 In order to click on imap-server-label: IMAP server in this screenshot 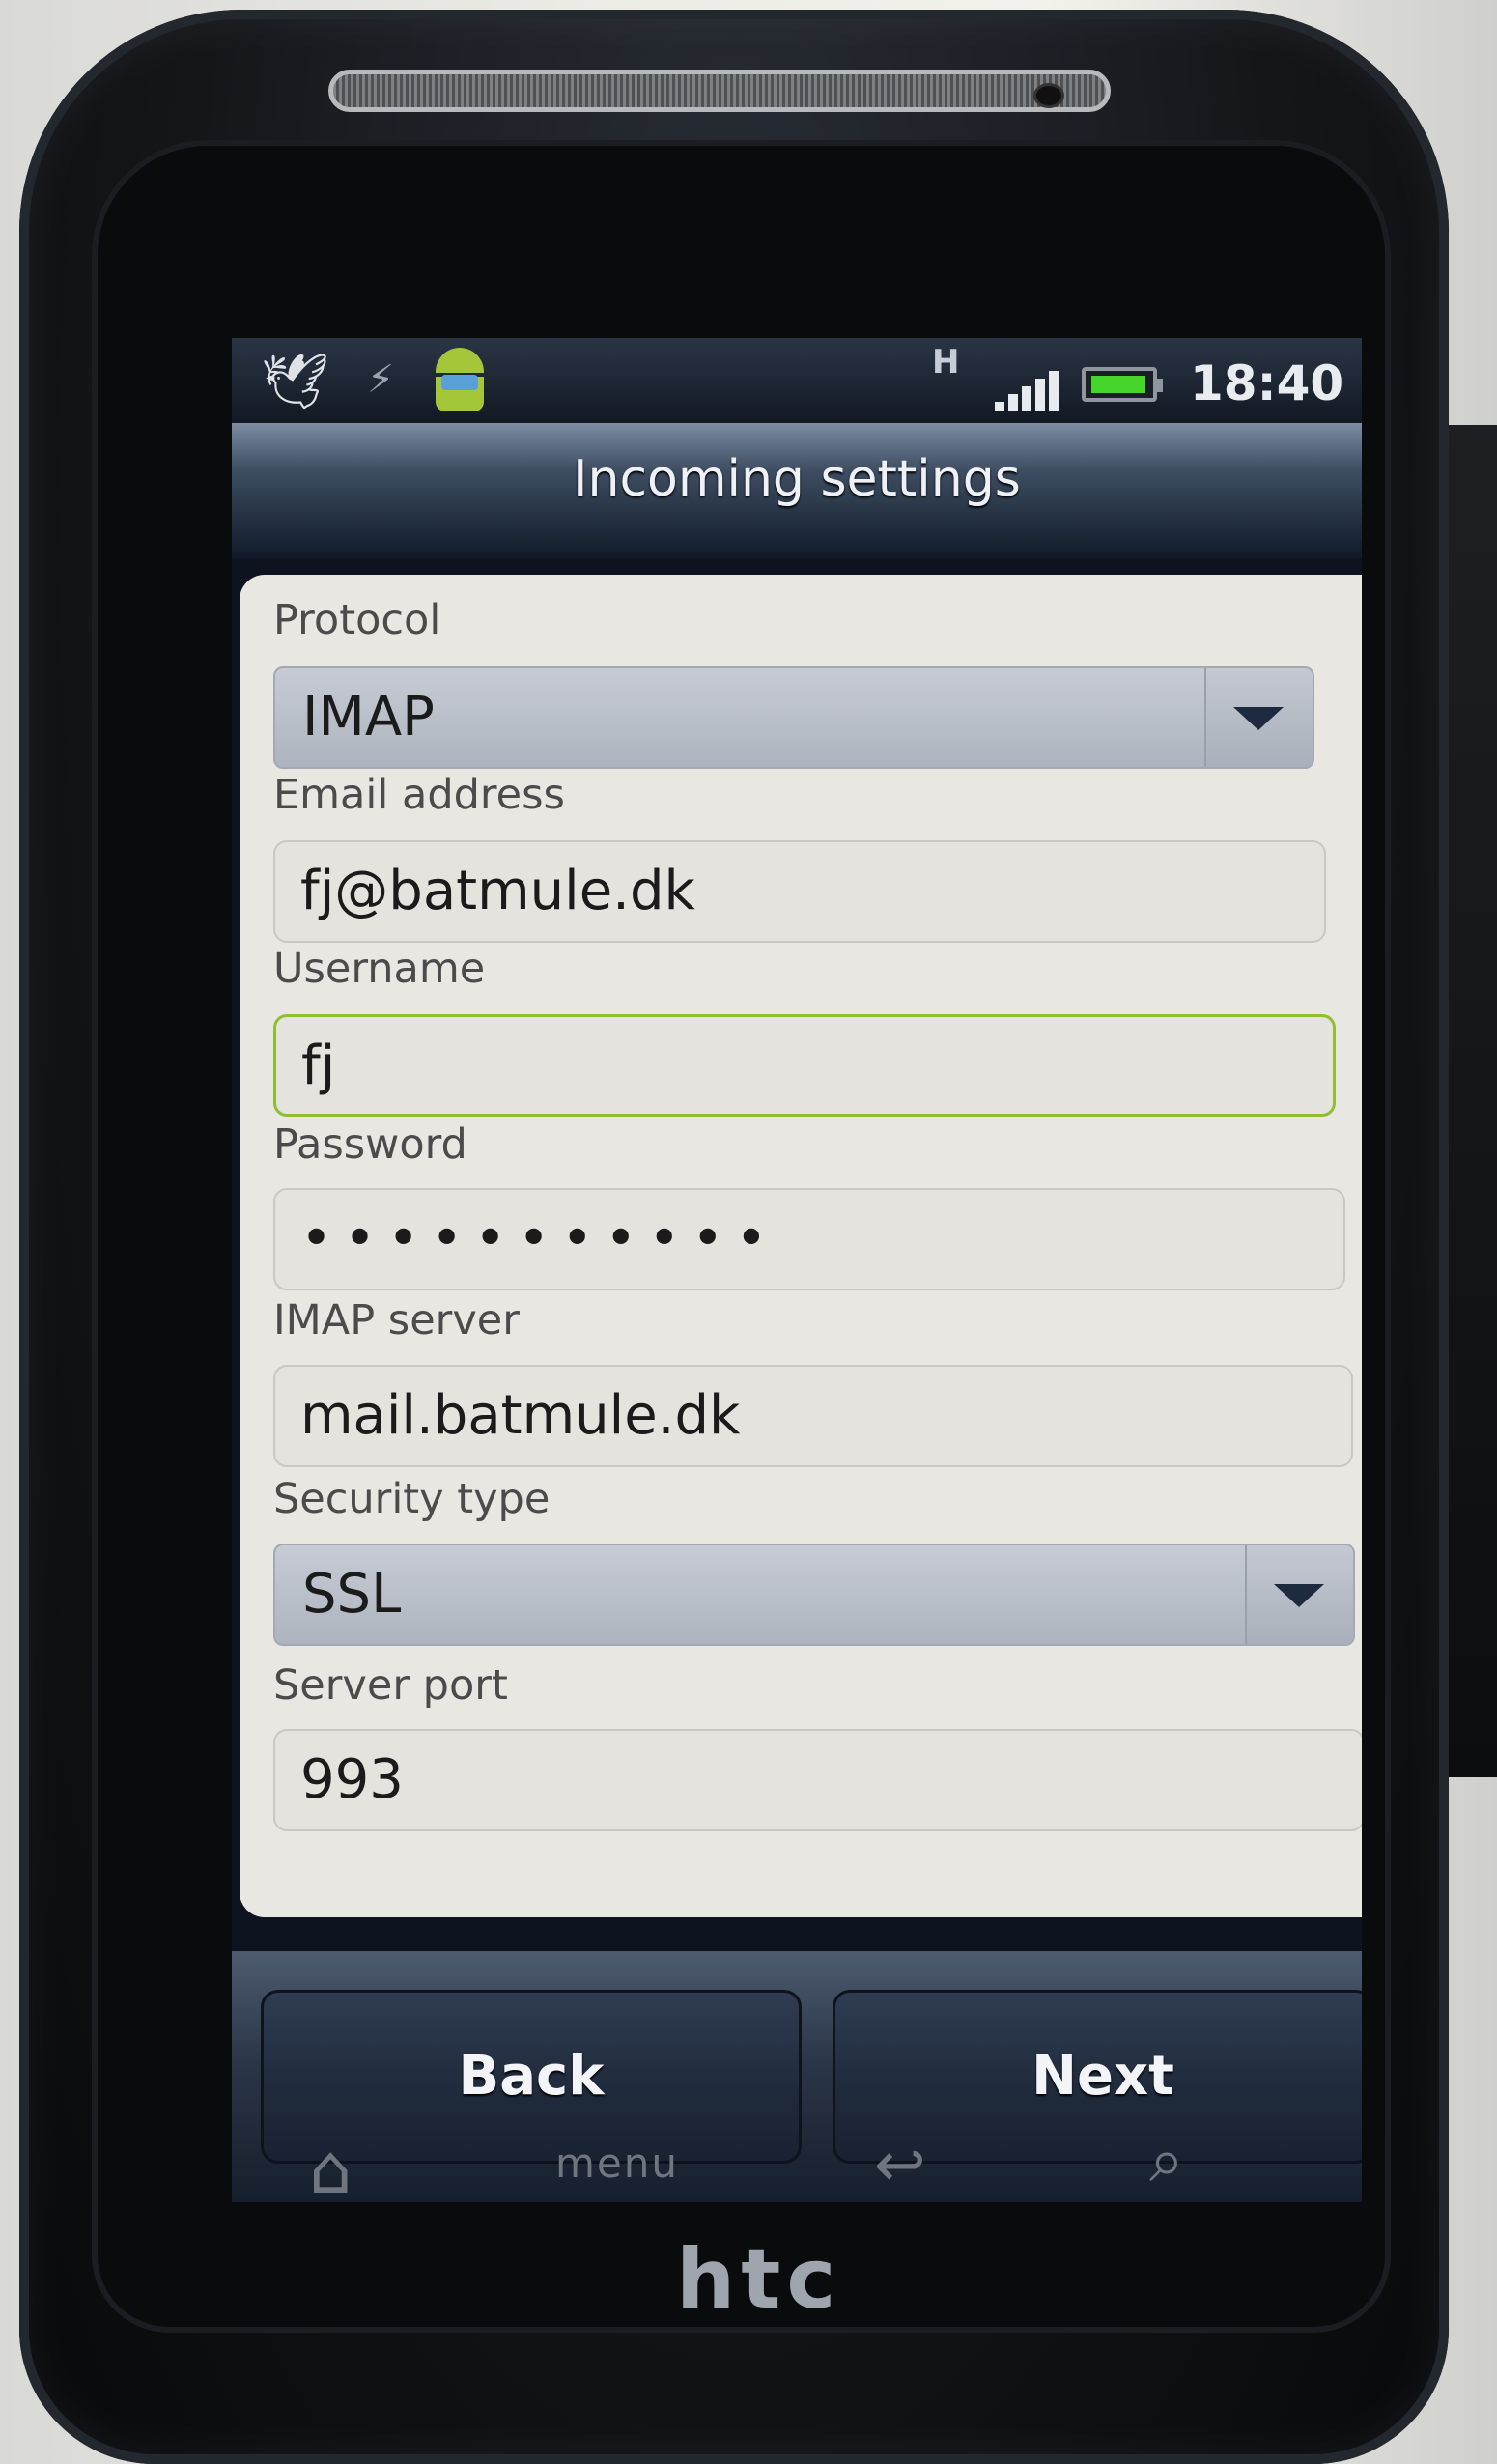, I will do `click(396, 1320)`.